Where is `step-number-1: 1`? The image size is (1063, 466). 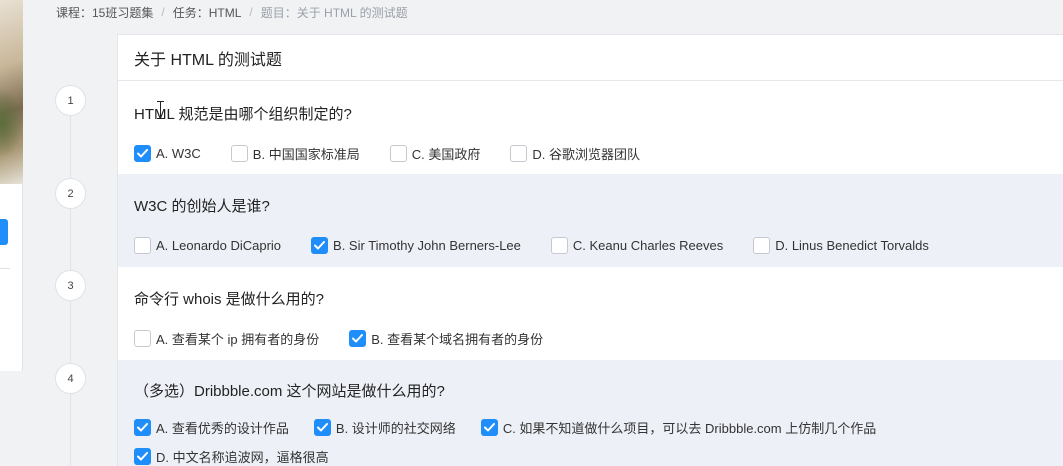 step-number-1: 1 is located at coordinates (70, 100).